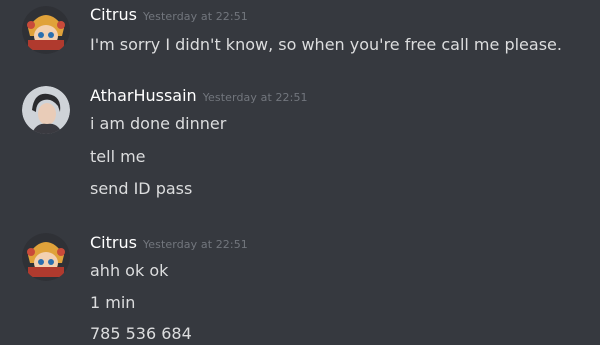 The image size is (600, 345). What do you see at coordinates (141, 333) in the screenshot?
I see `message-text: 785 536 684` at bounding box center [141, 333].